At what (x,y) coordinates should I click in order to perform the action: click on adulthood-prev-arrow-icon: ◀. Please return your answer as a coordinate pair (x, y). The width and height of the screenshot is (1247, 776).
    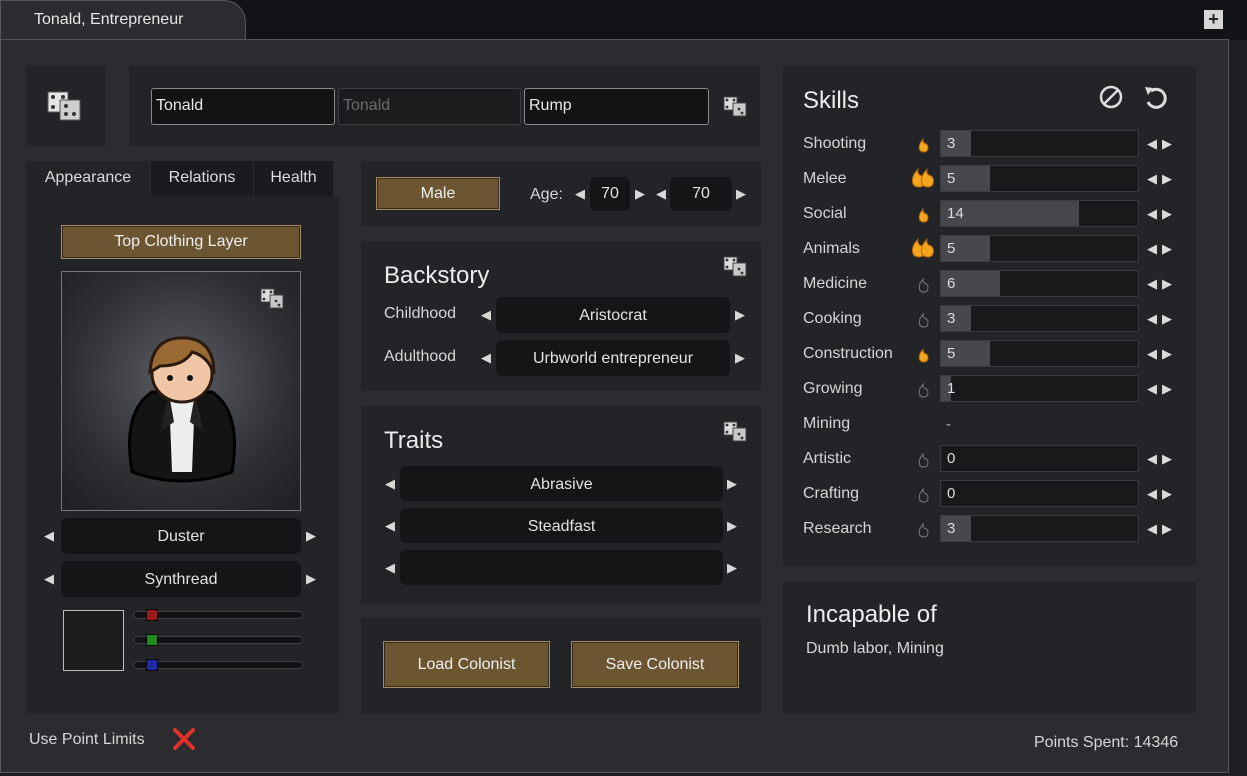
    Looking at the image, I should click on (486, 358).